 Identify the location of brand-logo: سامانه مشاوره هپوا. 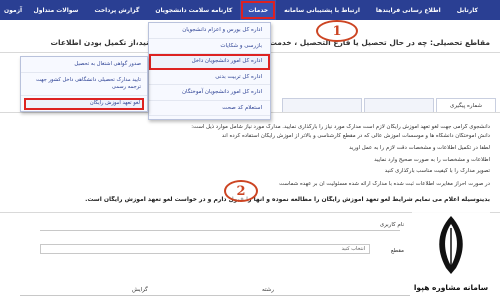
(451, 254).